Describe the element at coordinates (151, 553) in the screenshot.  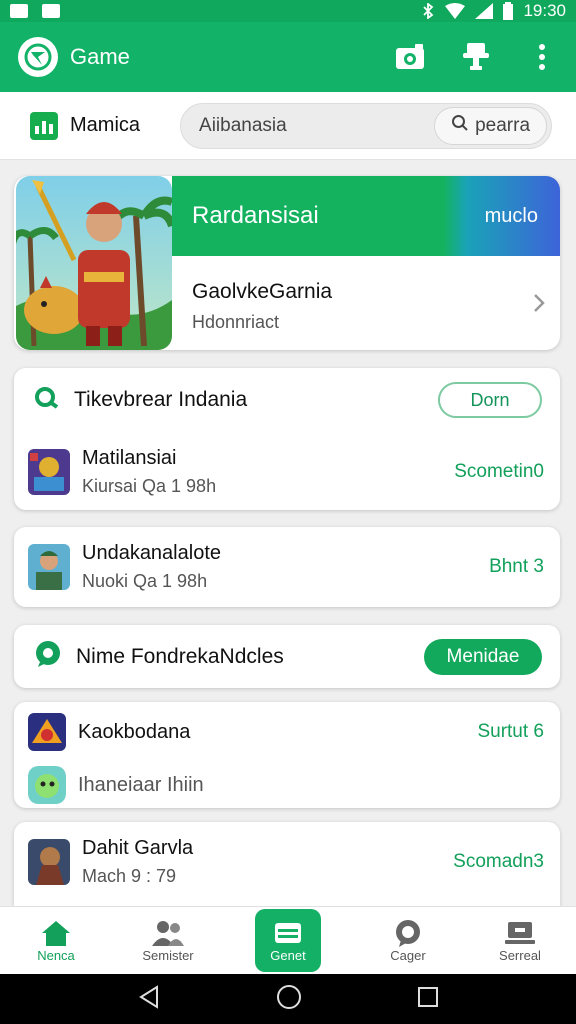
I see `game-name: Undakanalalote` at that location.